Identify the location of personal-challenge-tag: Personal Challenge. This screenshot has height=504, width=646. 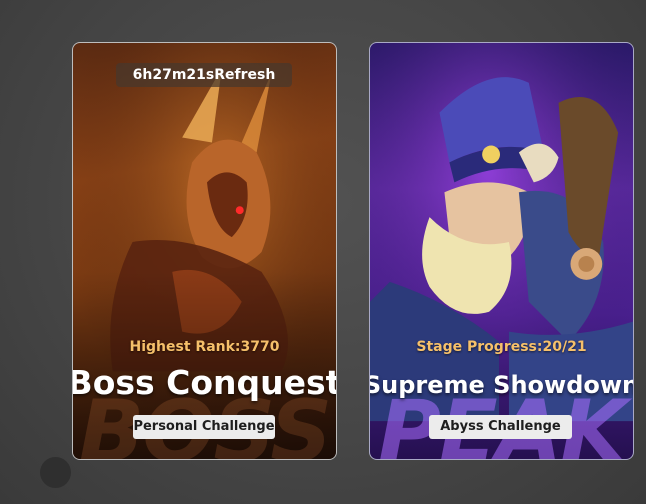
(204, 427).